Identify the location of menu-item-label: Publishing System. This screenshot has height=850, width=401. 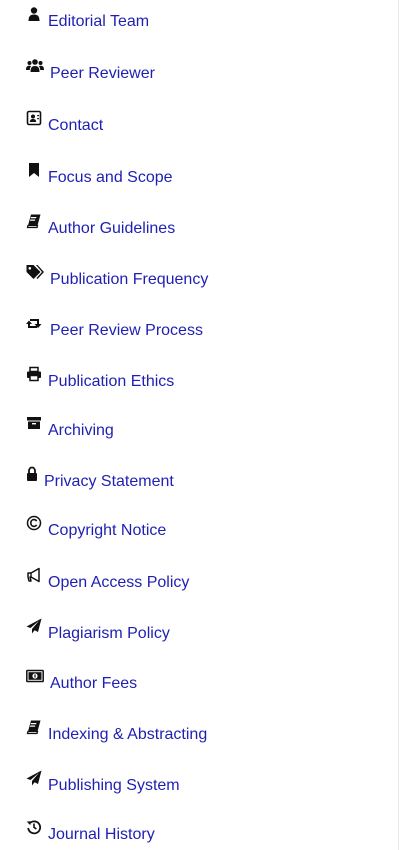
(114, 785).